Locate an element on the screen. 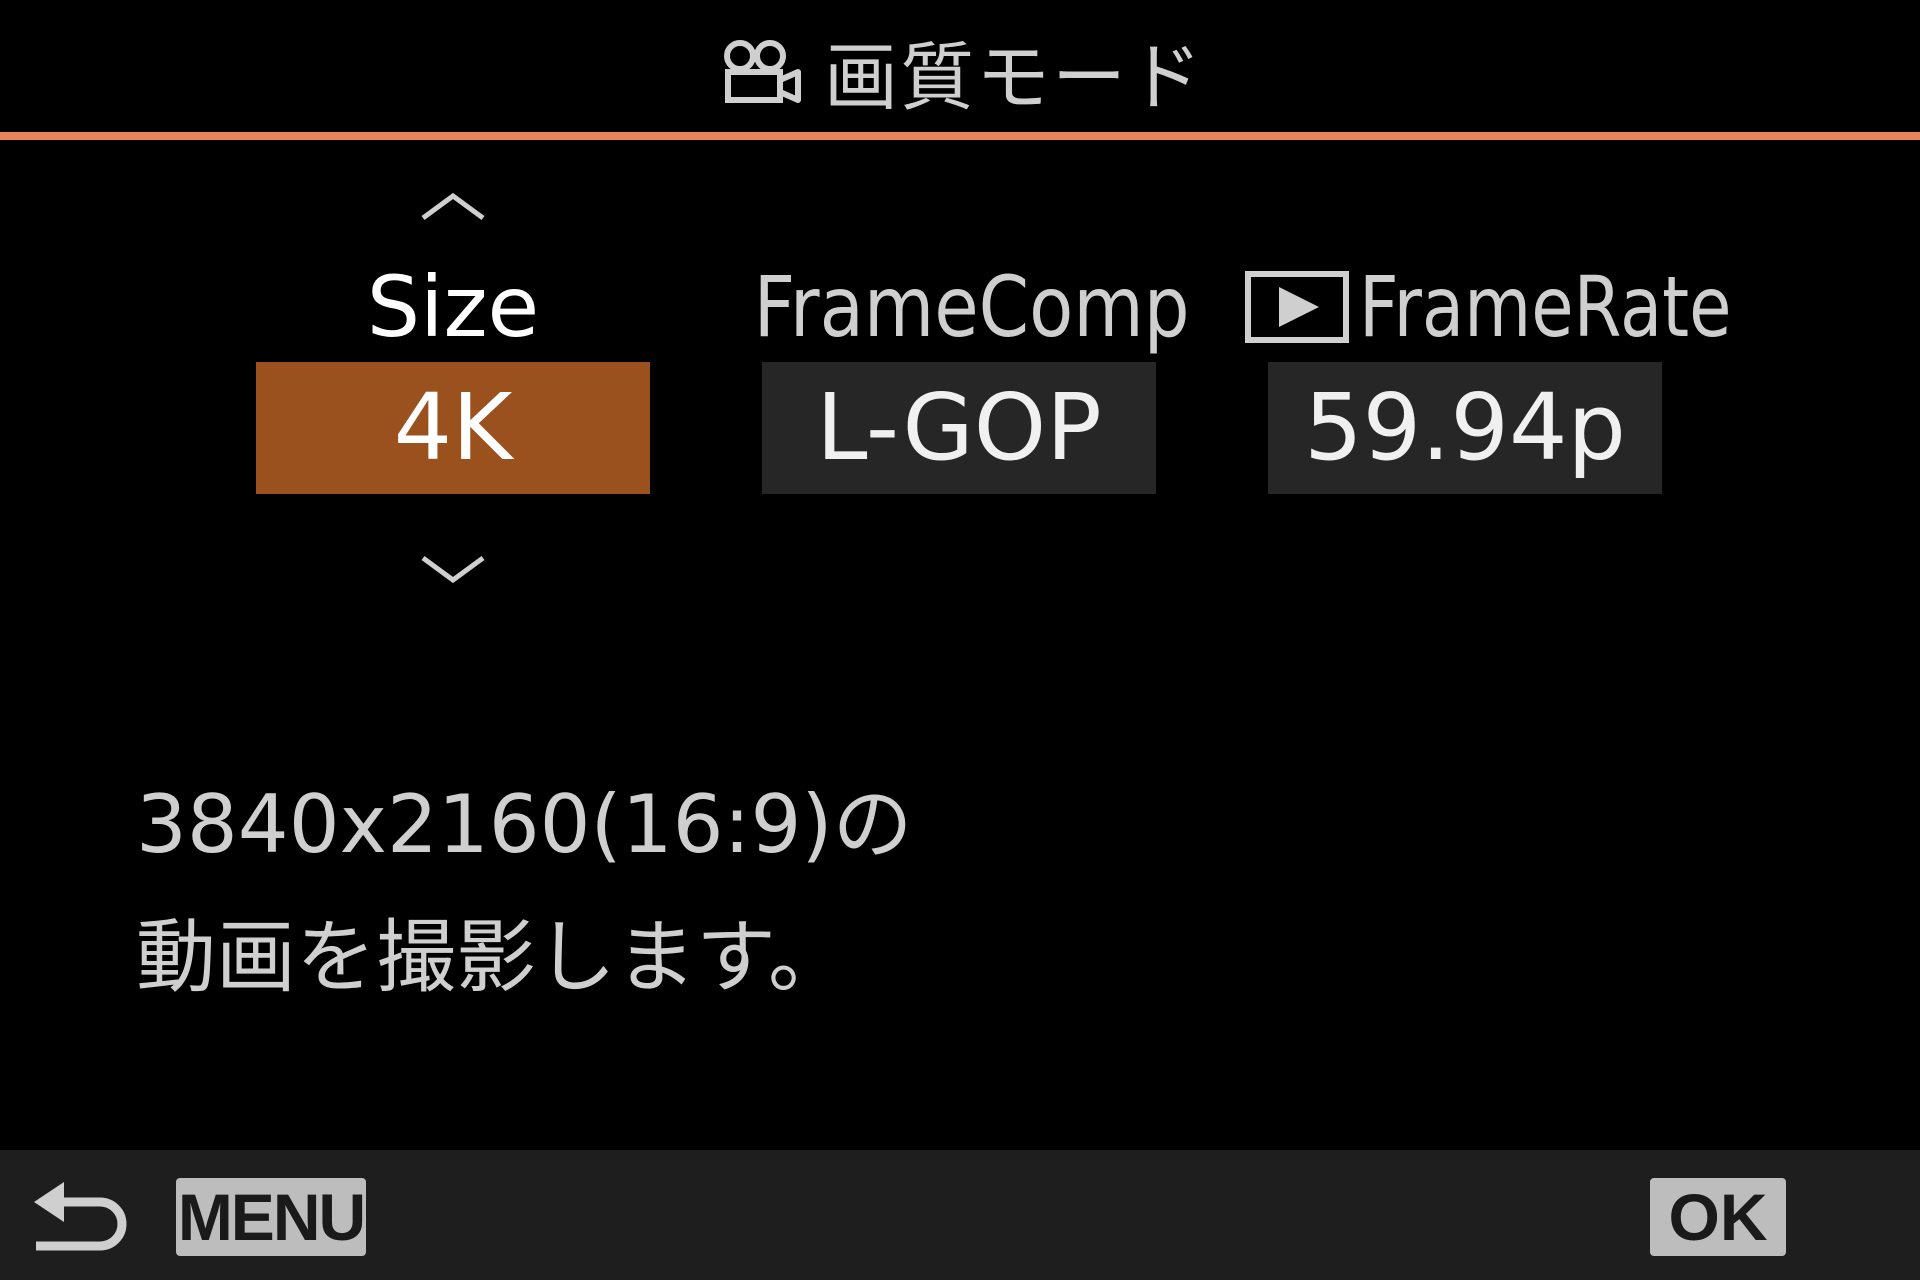  framerate-value-selector: 59.94p is located at coordinates (1465, 428).